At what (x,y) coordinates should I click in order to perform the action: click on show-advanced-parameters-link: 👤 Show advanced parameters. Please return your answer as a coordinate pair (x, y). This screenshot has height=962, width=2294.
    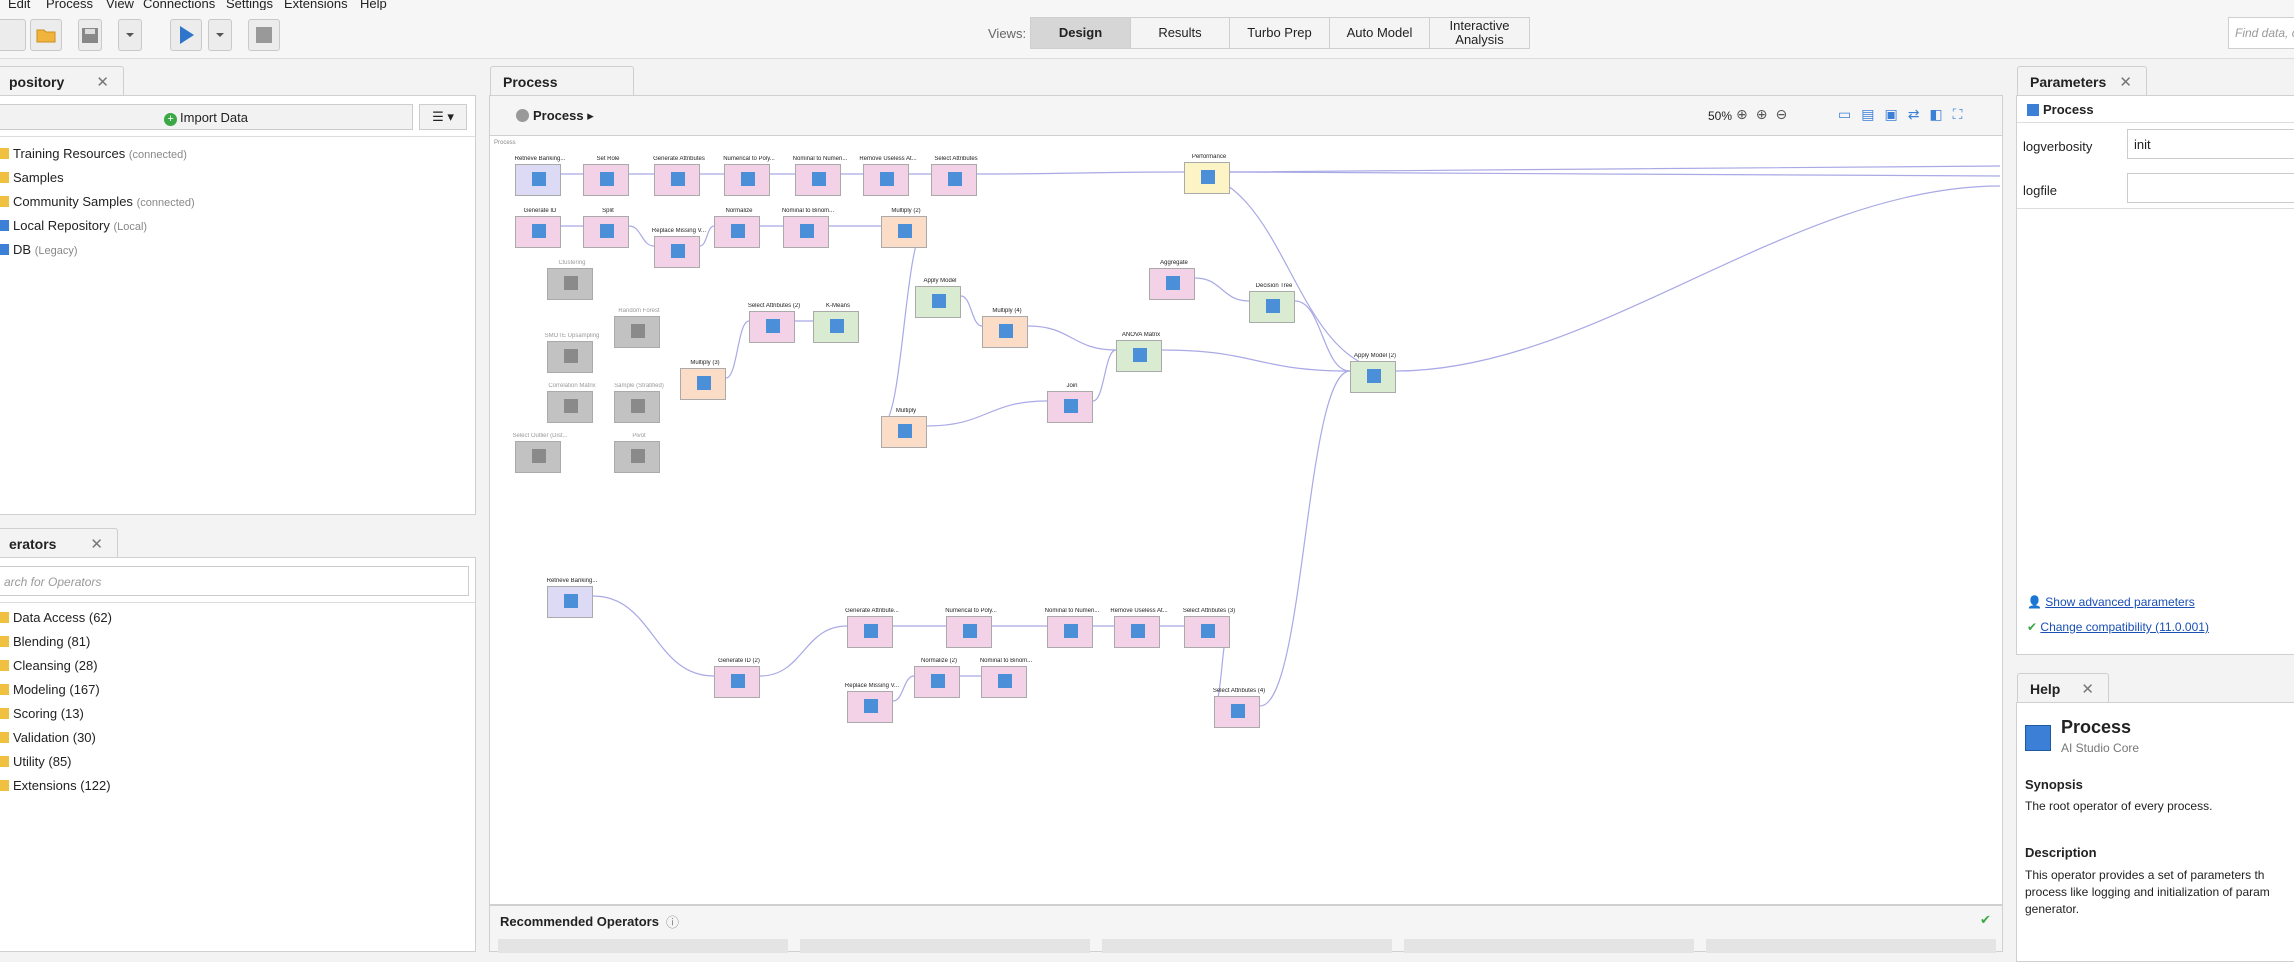
    Looking at the image, I should click on (2111, 602).